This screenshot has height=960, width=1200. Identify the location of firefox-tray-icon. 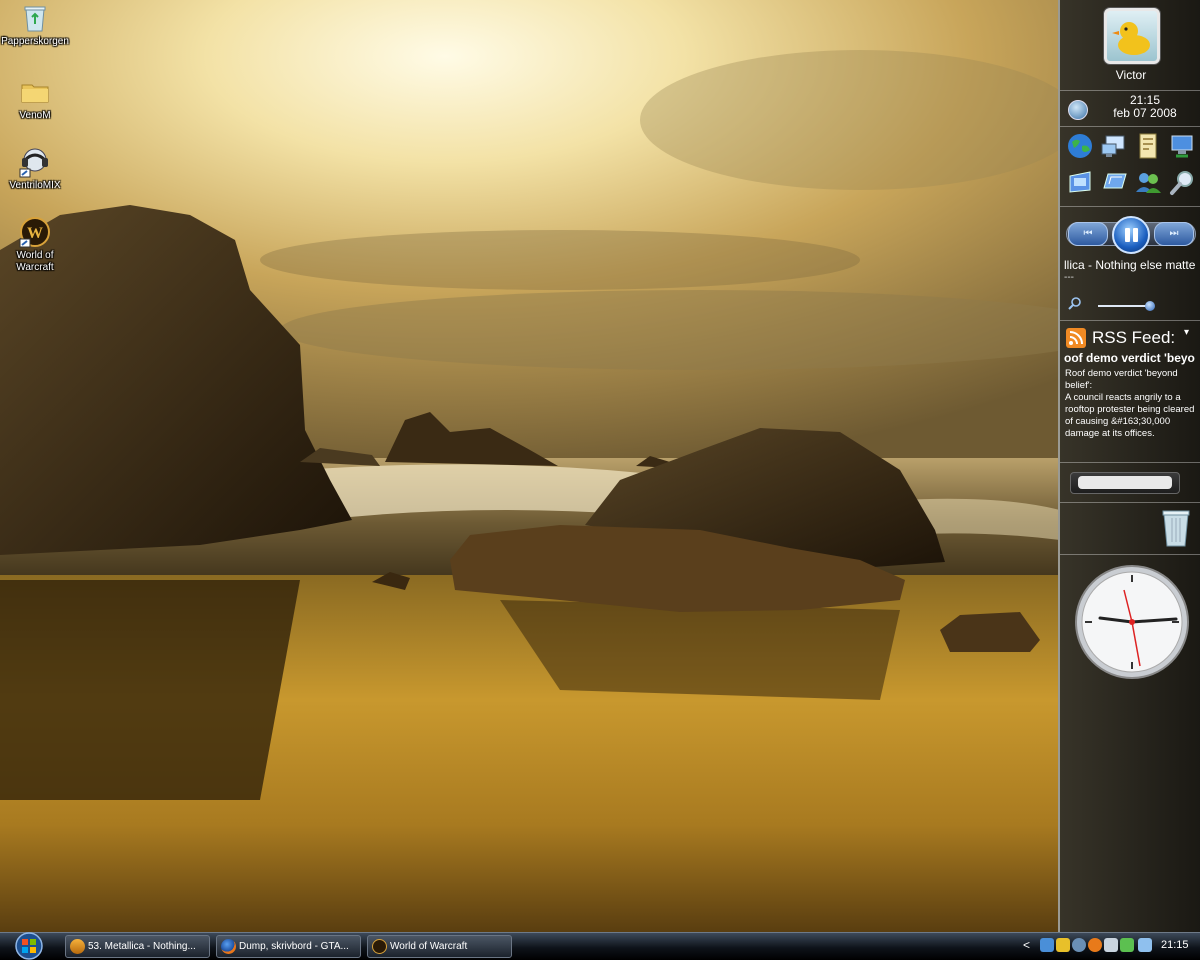
(1095, 945).